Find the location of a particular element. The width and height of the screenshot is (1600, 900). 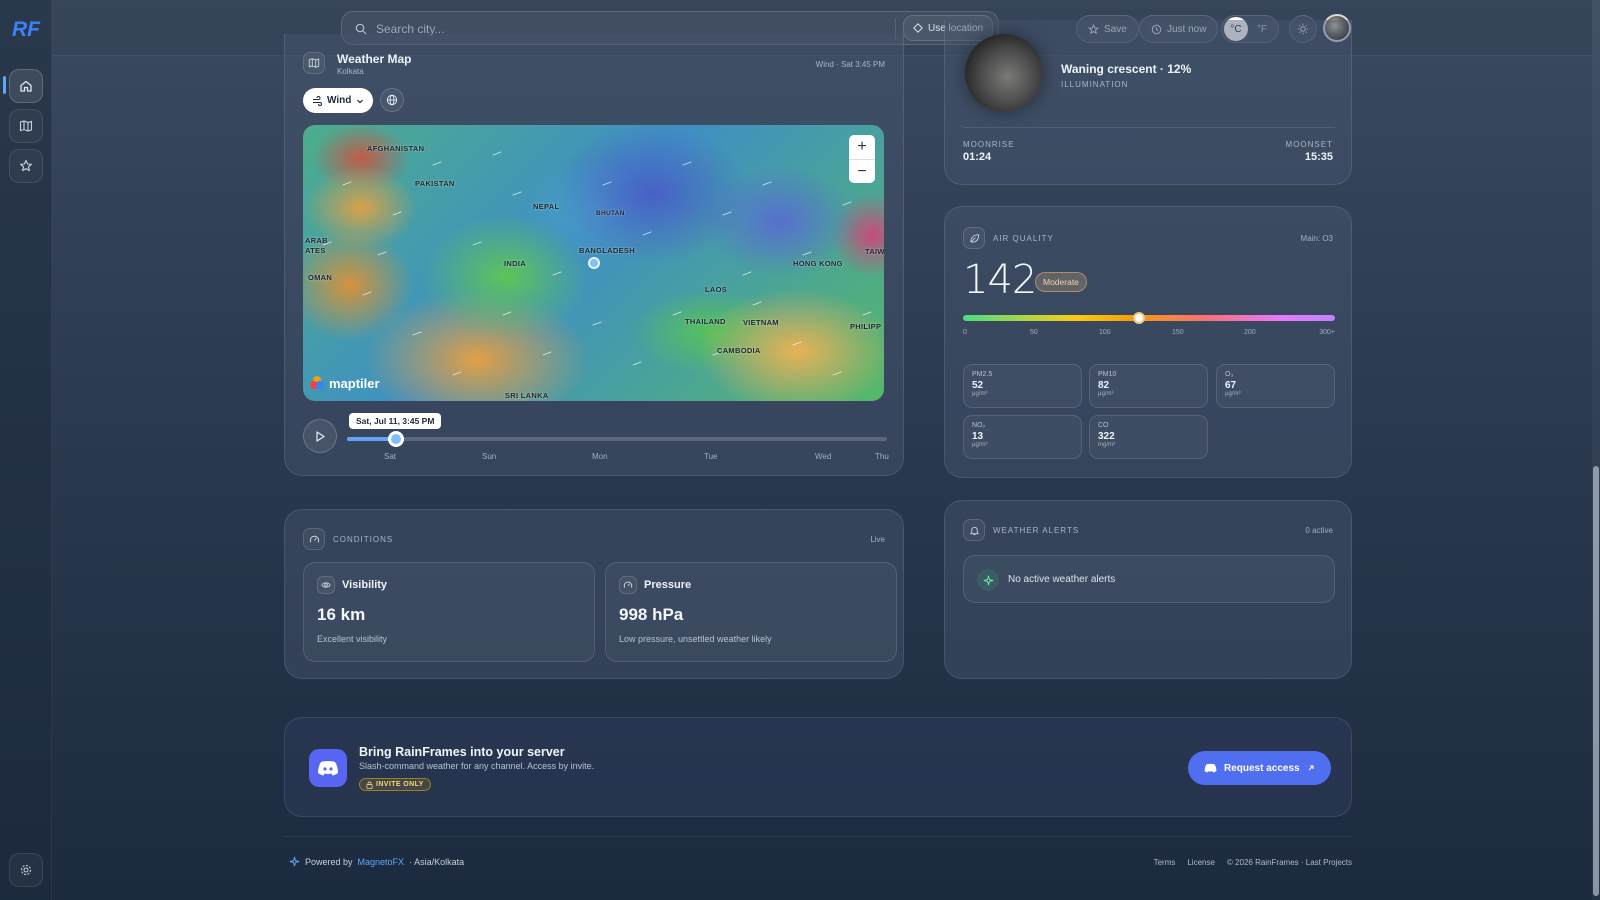

aq-icon-box is located at coordinates (974, 238).